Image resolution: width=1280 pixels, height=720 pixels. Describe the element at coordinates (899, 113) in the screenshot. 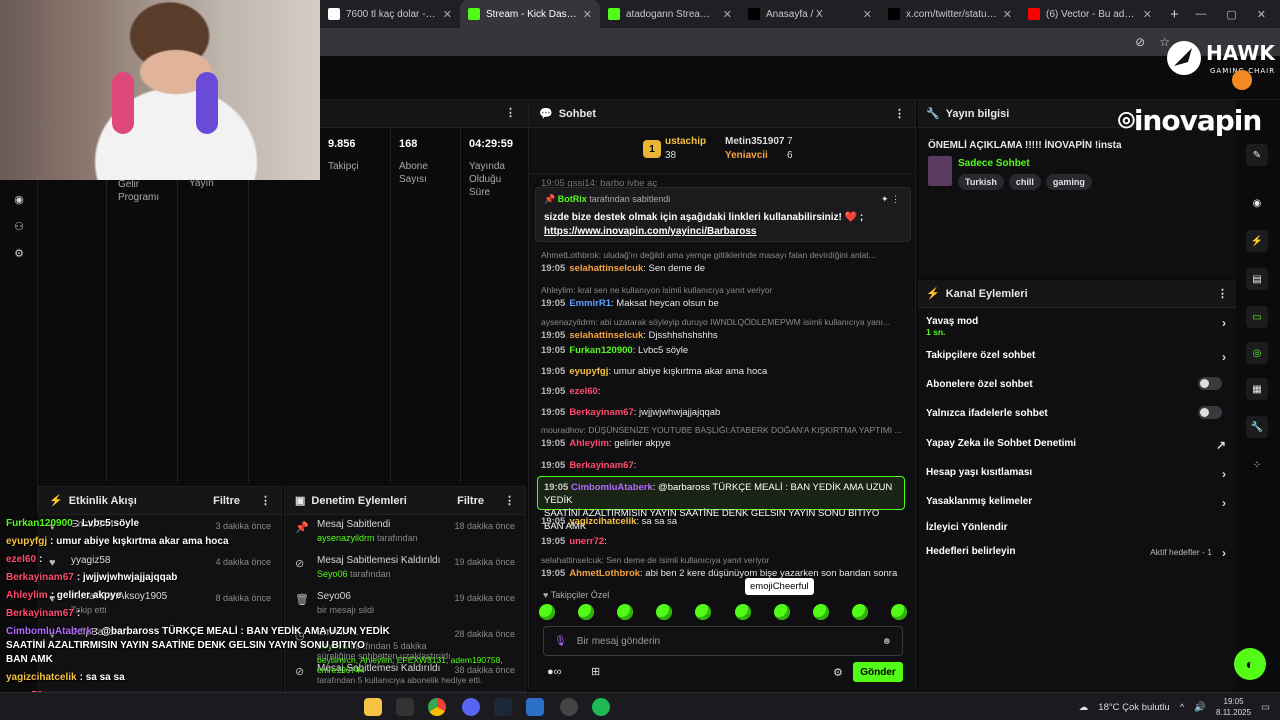

I see `chat-more-icon: ⋮` at that location.